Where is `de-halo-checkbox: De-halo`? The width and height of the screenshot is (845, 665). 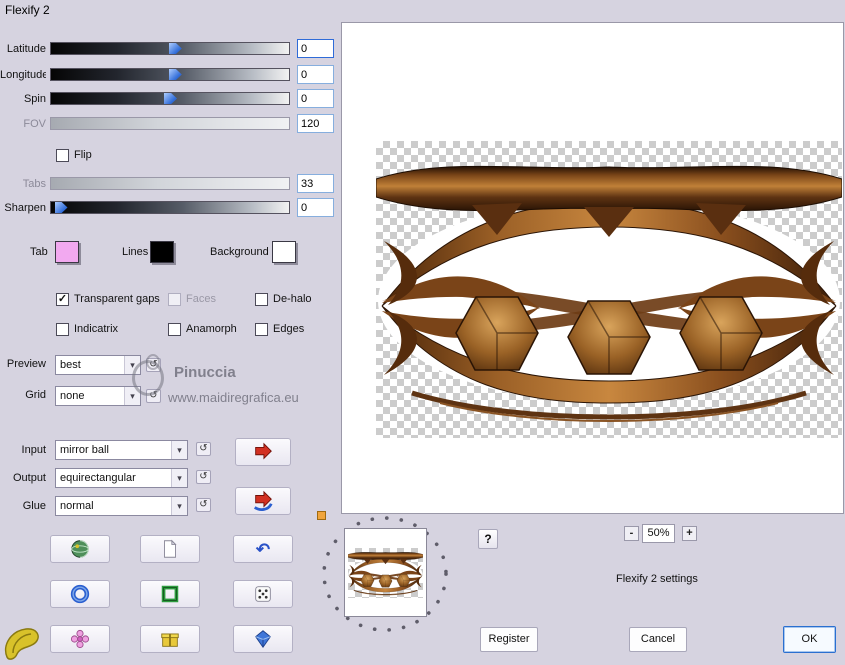
de-halo-checkbox: De-halo is located at coordinates (283, 299).